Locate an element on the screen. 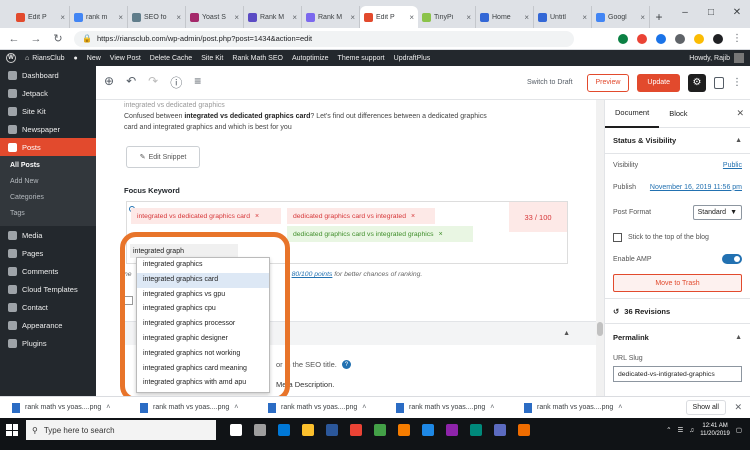 This screenshot has height=450, width=750. suggestion-item: integrated graphics not working is located at coordinates (203, 354).